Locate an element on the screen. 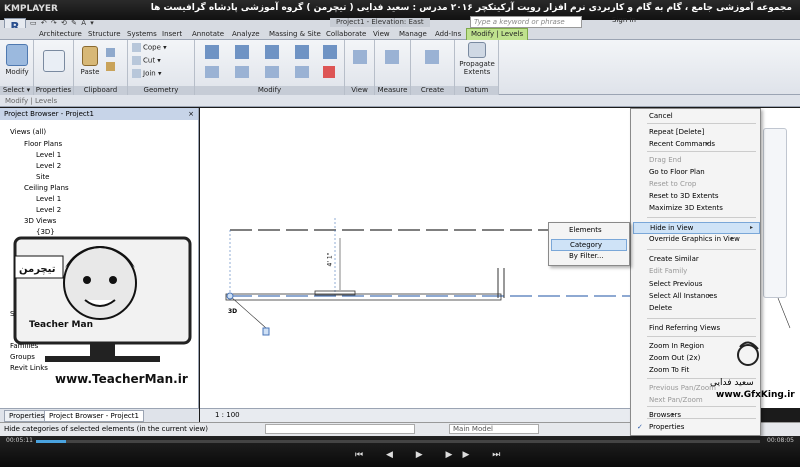 This screenshot has height=467, width=800. menu-item-go-to-floor-plan: Go to Floor Plan is located at coordinates (677, 172).